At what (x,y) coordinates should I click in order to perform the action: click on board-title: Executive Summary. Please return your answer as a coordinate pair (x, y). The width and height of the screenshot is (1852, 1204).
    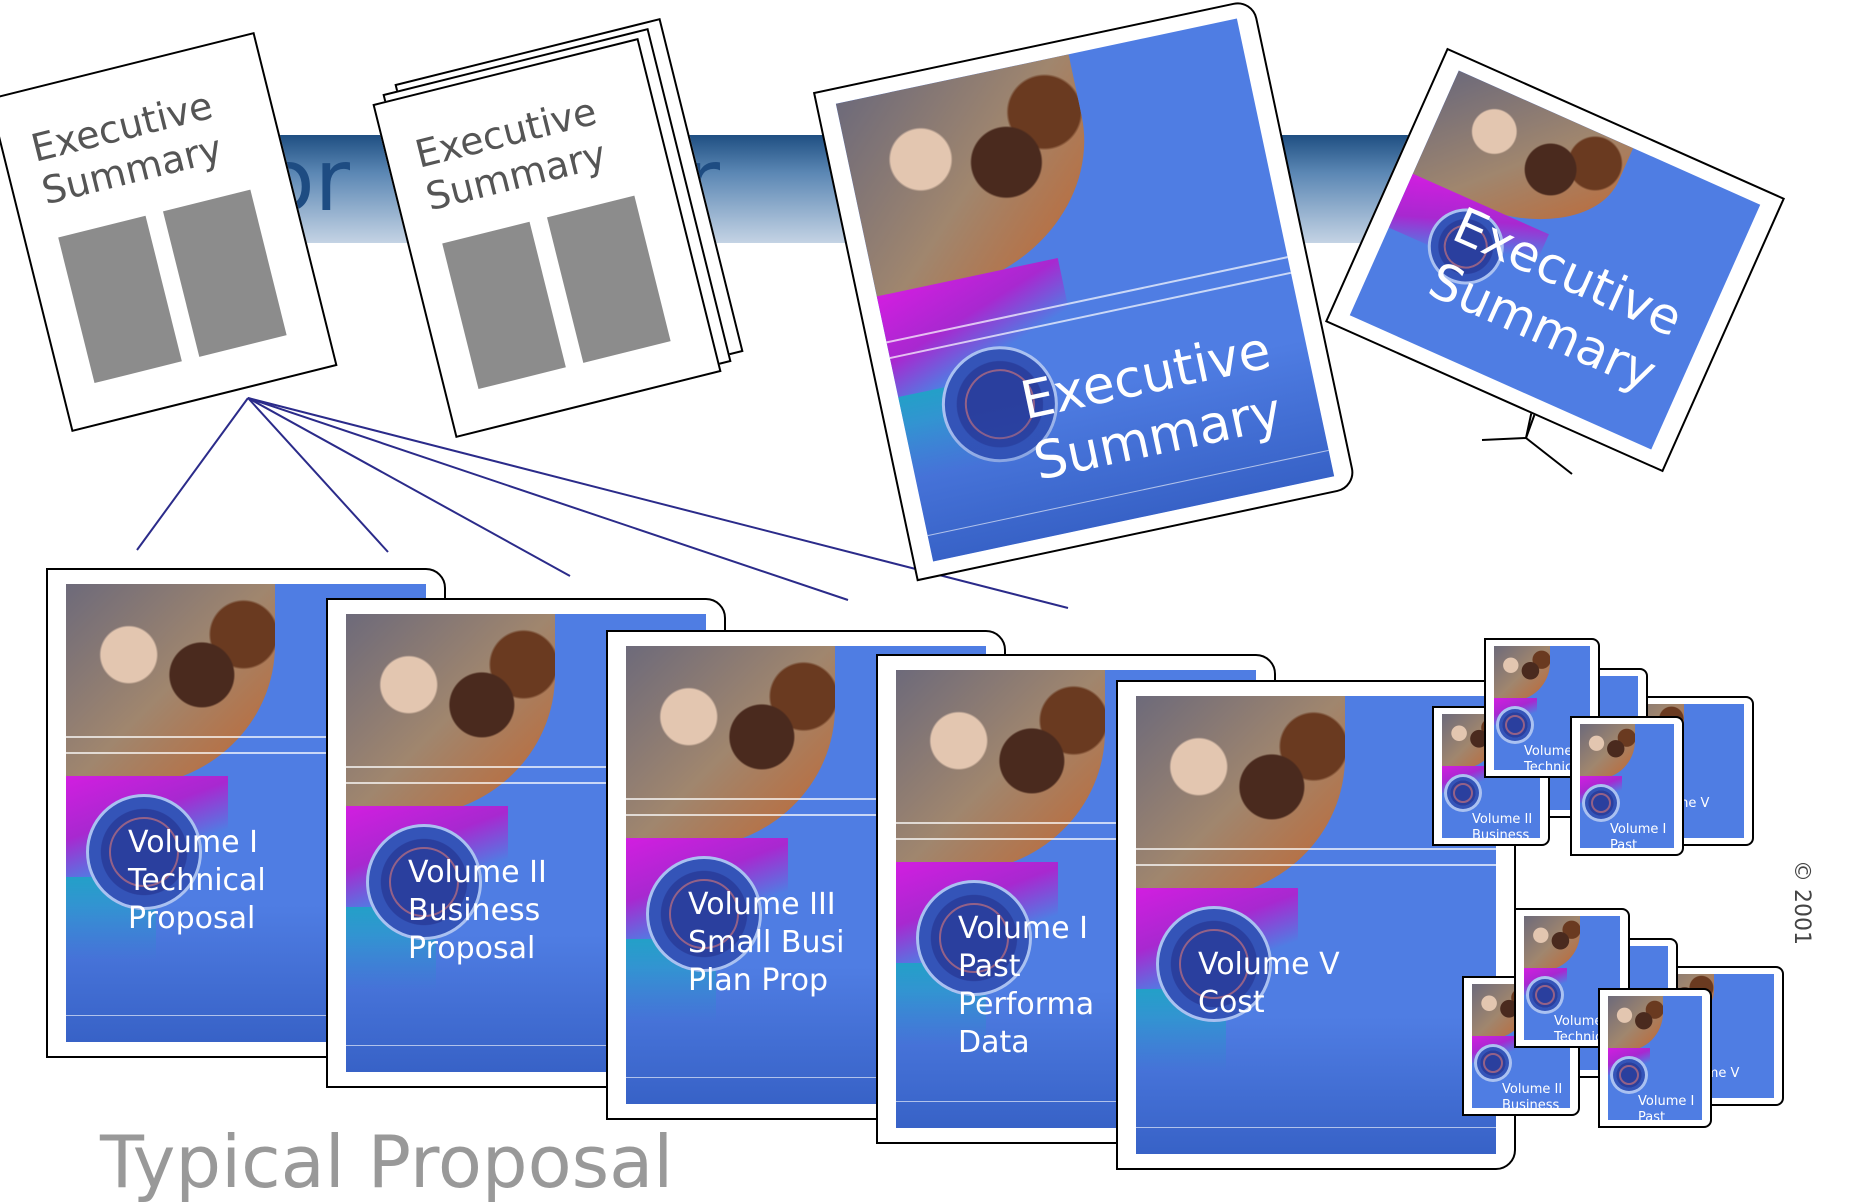
    Looking at the image, I should click on (1555, 299).